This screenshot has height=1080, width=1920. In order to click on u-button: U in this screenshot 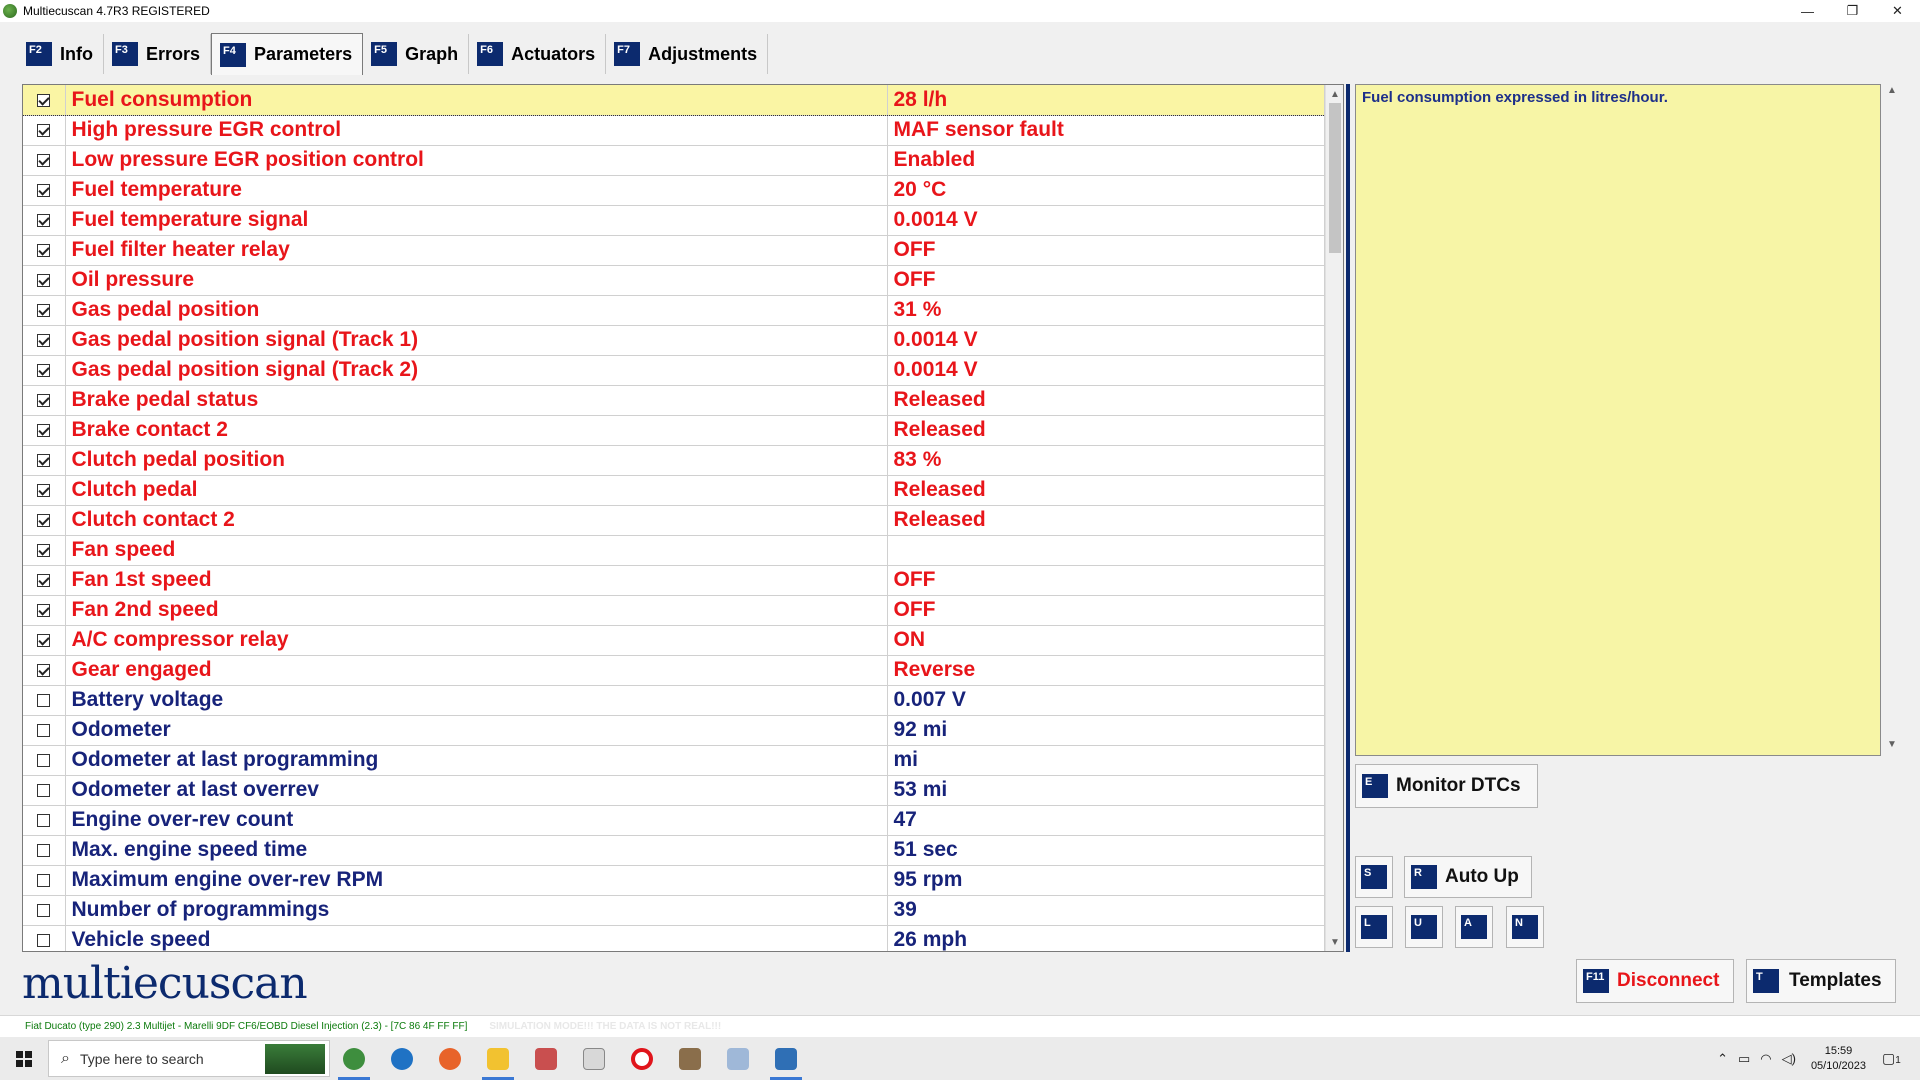, I will do `click(1424, 927)`.